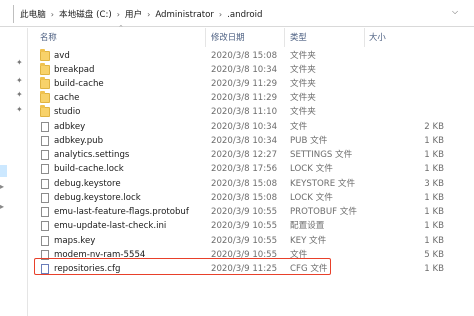 Image resolution: width=474 pixels, height=316 pixels. Describe the element at coordinates (184, 15) in the screenshot. I see `breadcrumb-administrator: Administrator` at that location.